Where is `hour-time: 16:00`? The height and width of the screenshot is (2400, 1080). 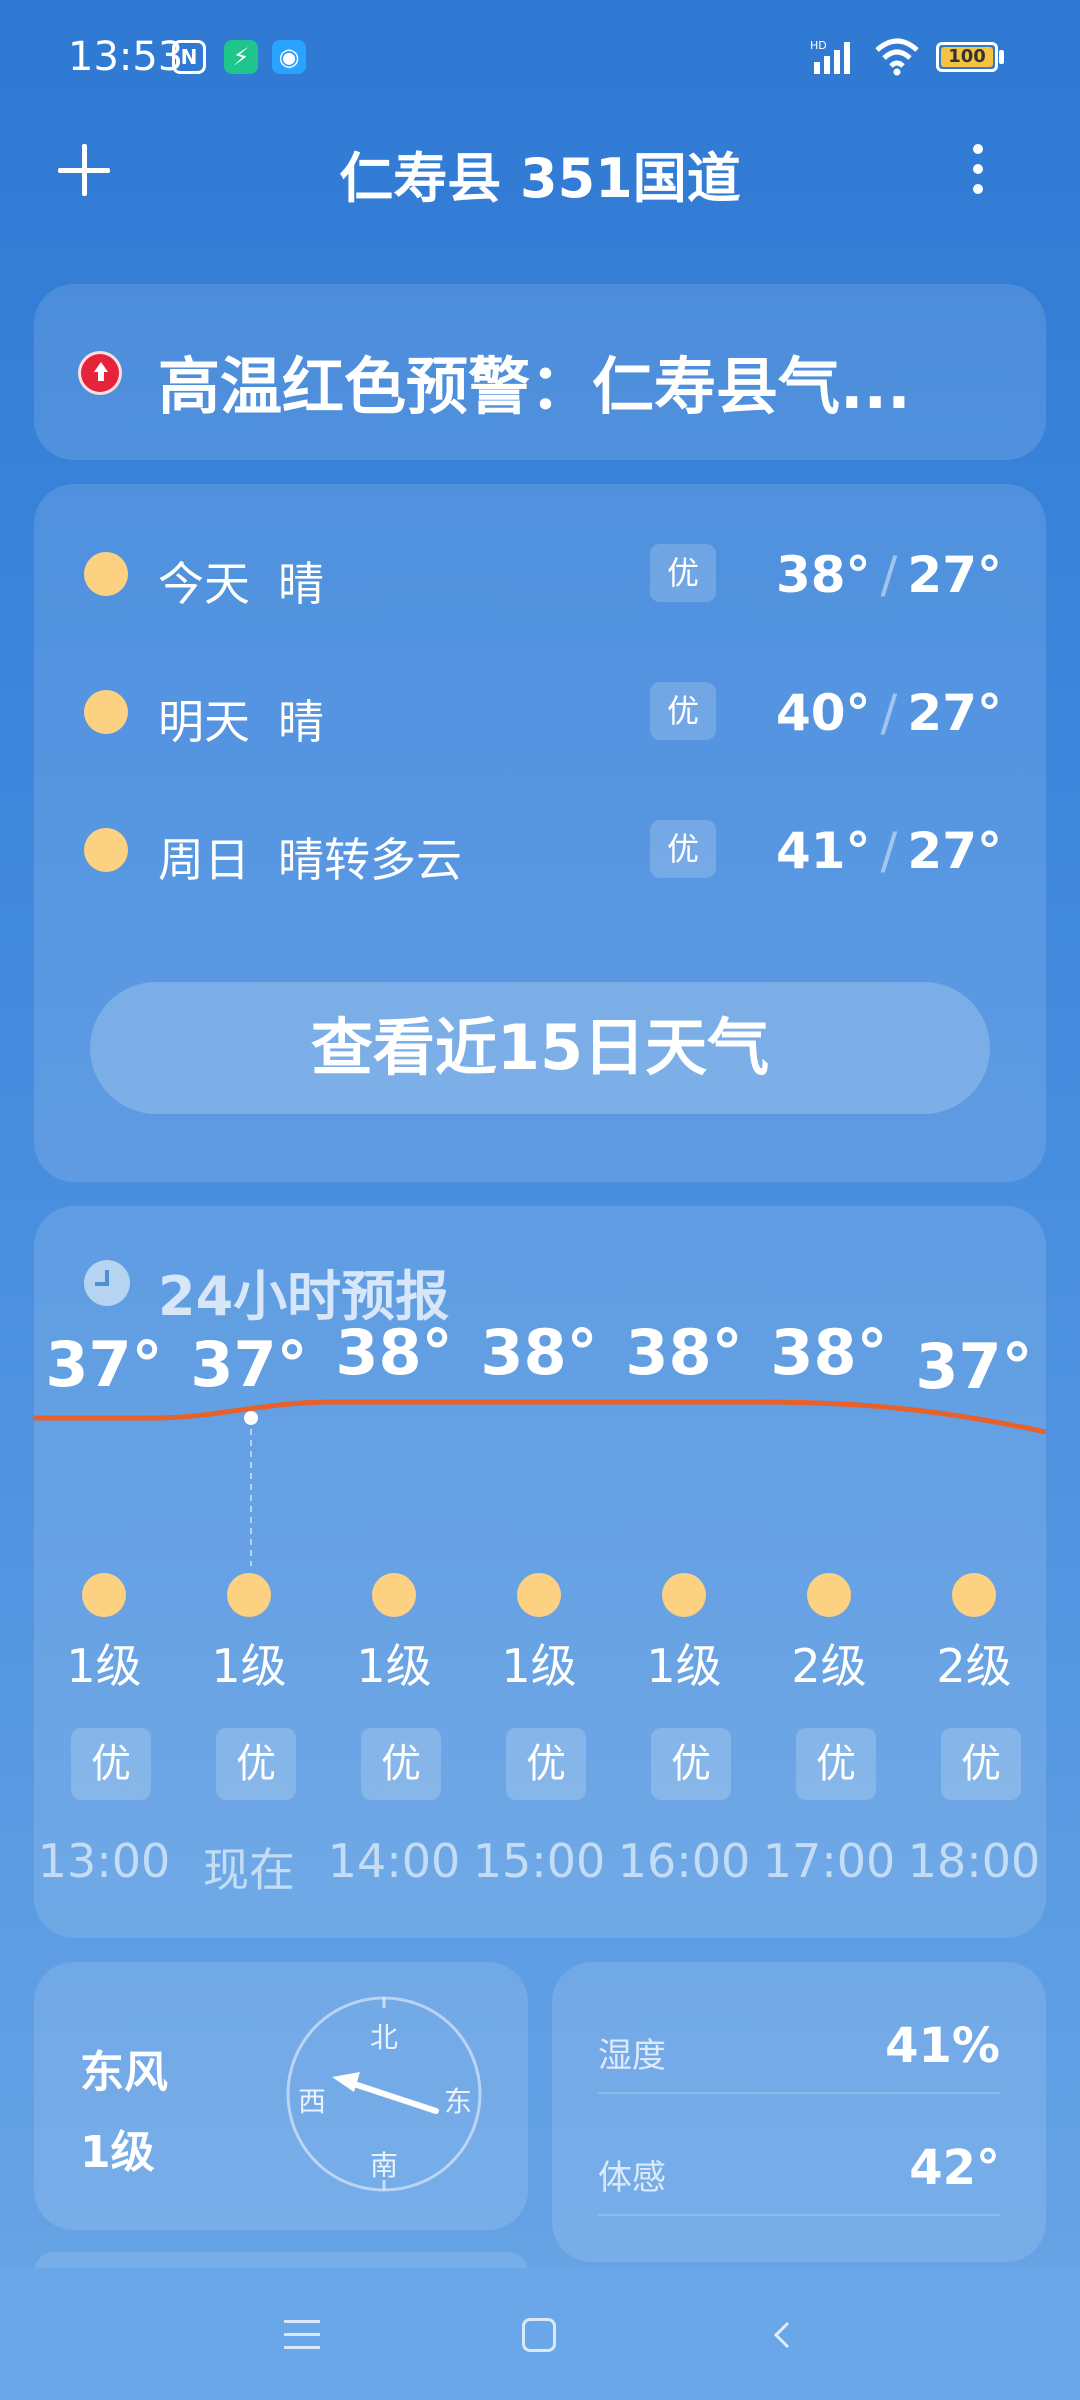 hour-time: 16:00 is located at coordinates (684, 1861).